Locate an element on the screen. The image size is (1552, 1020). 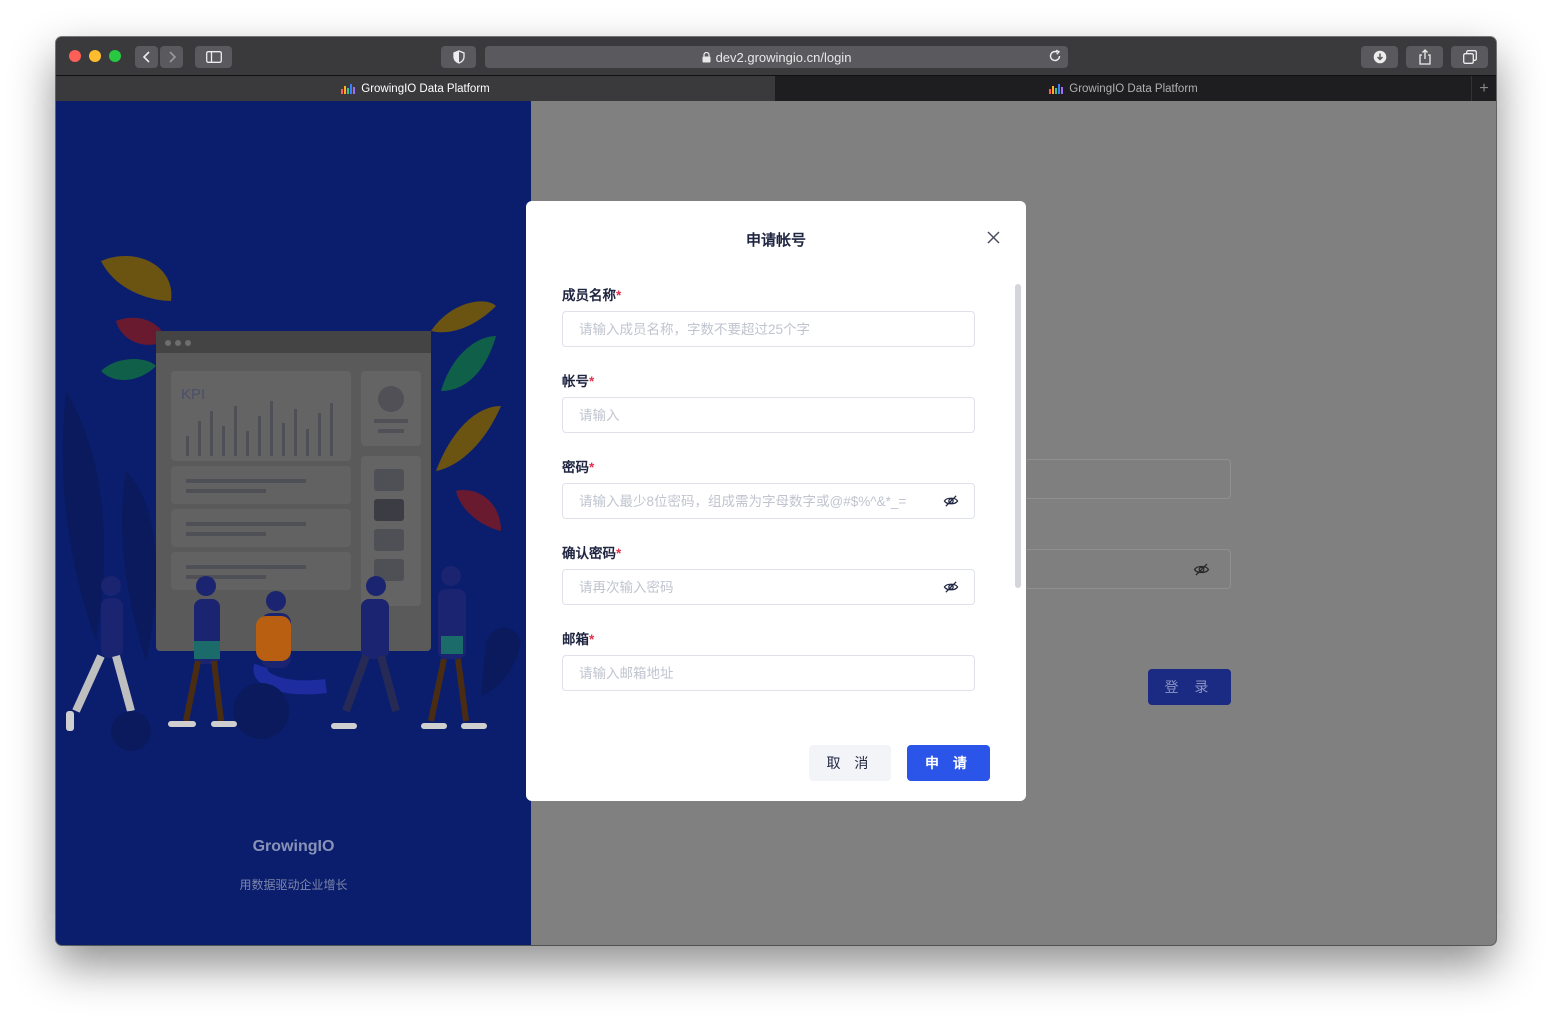
downloads-button is located at coordinates (1379, 57).